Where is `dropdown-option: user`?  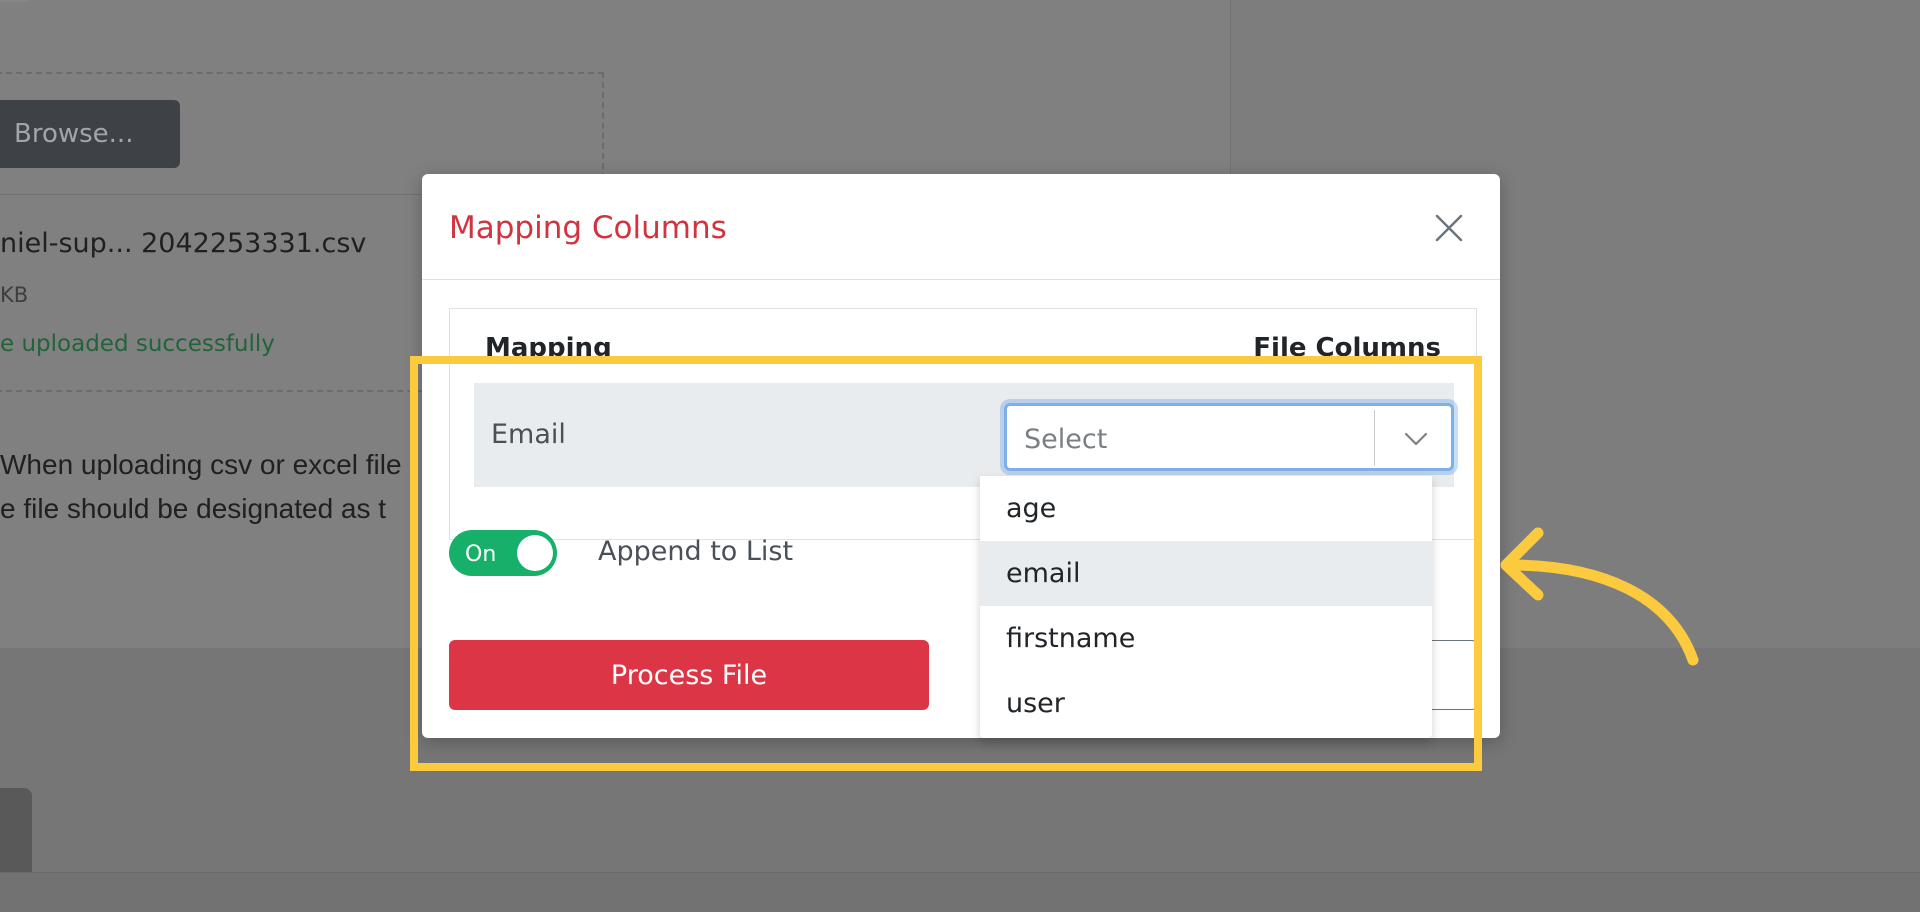
dropdown-option: user is located at coordinates (1206, 703).